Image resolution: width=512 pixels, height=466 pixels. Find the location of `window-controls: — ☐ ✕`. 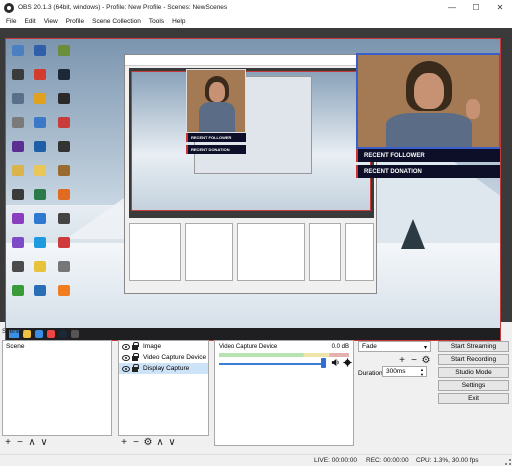

window-controls: — ☐ ✕ is located at coordinates (476, 7).